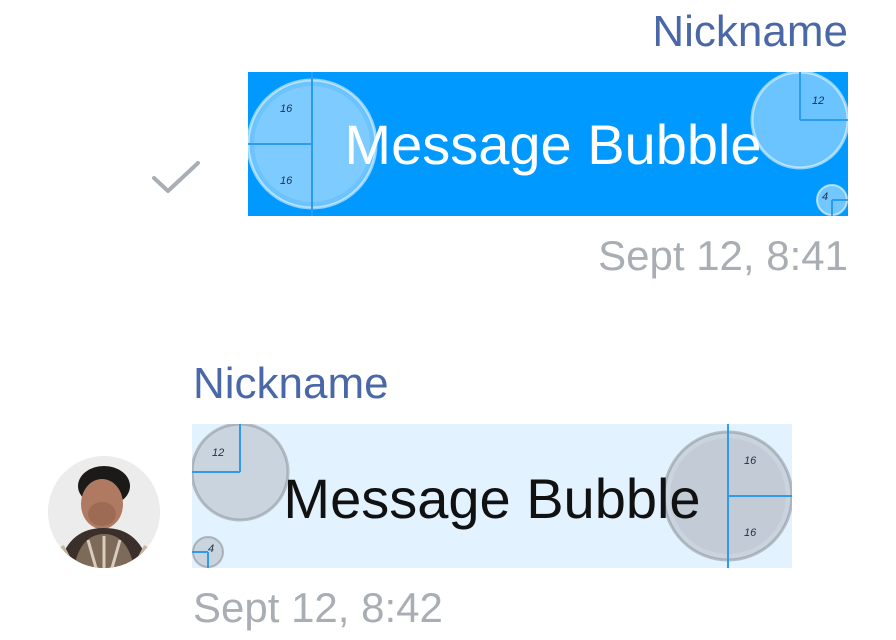  Describe the element at coordinates (176, 177) in the screenshot. I see `checkmark-icon` at that location.